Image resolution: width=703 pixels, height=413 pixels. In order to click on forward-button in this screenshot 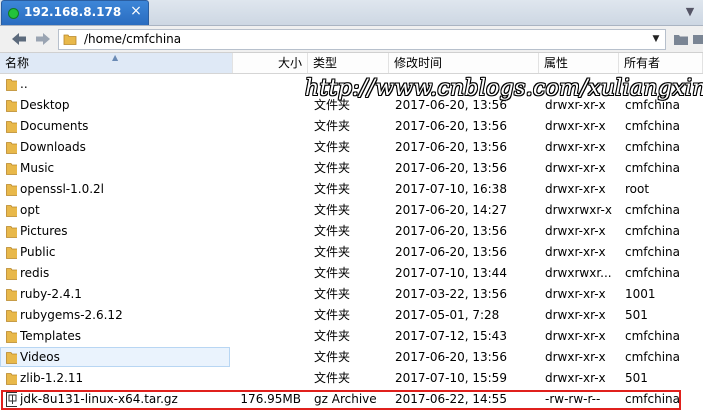, I will do `click(43, 39)`.